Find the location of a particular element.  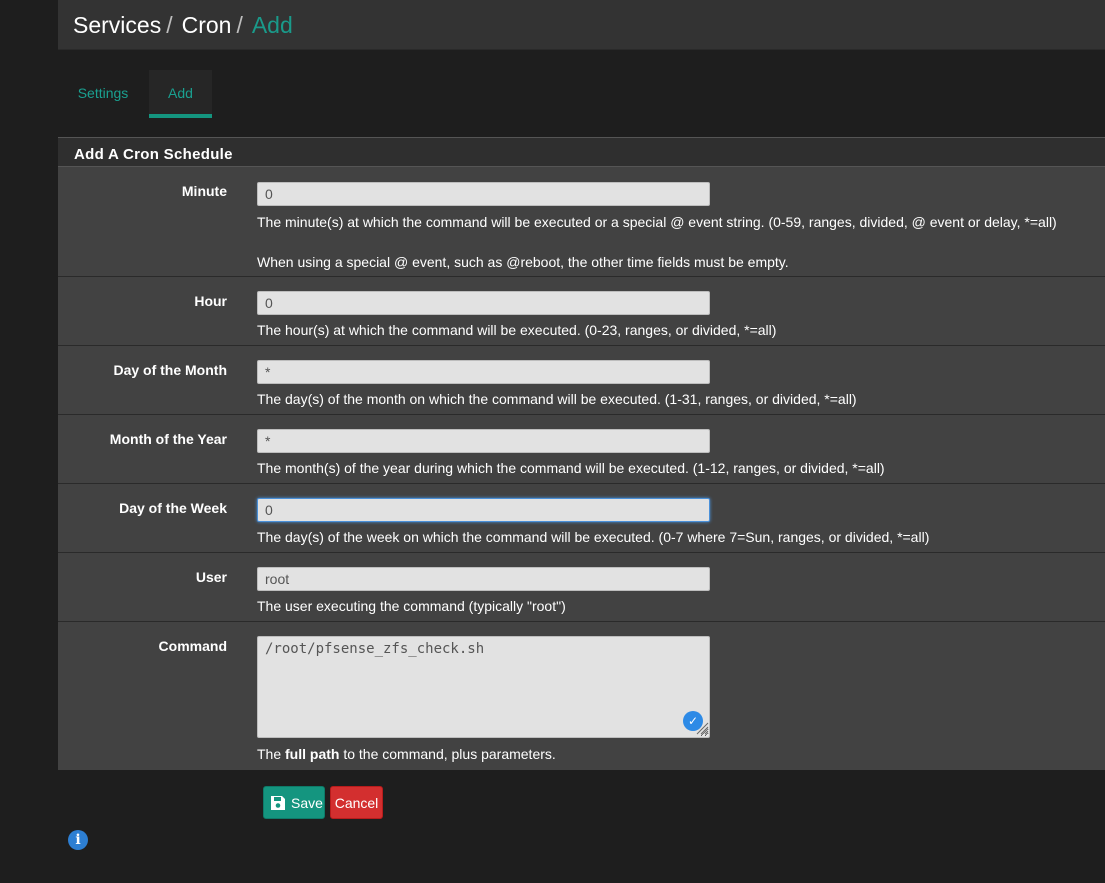

user-input is located at coordinates (483, 579).